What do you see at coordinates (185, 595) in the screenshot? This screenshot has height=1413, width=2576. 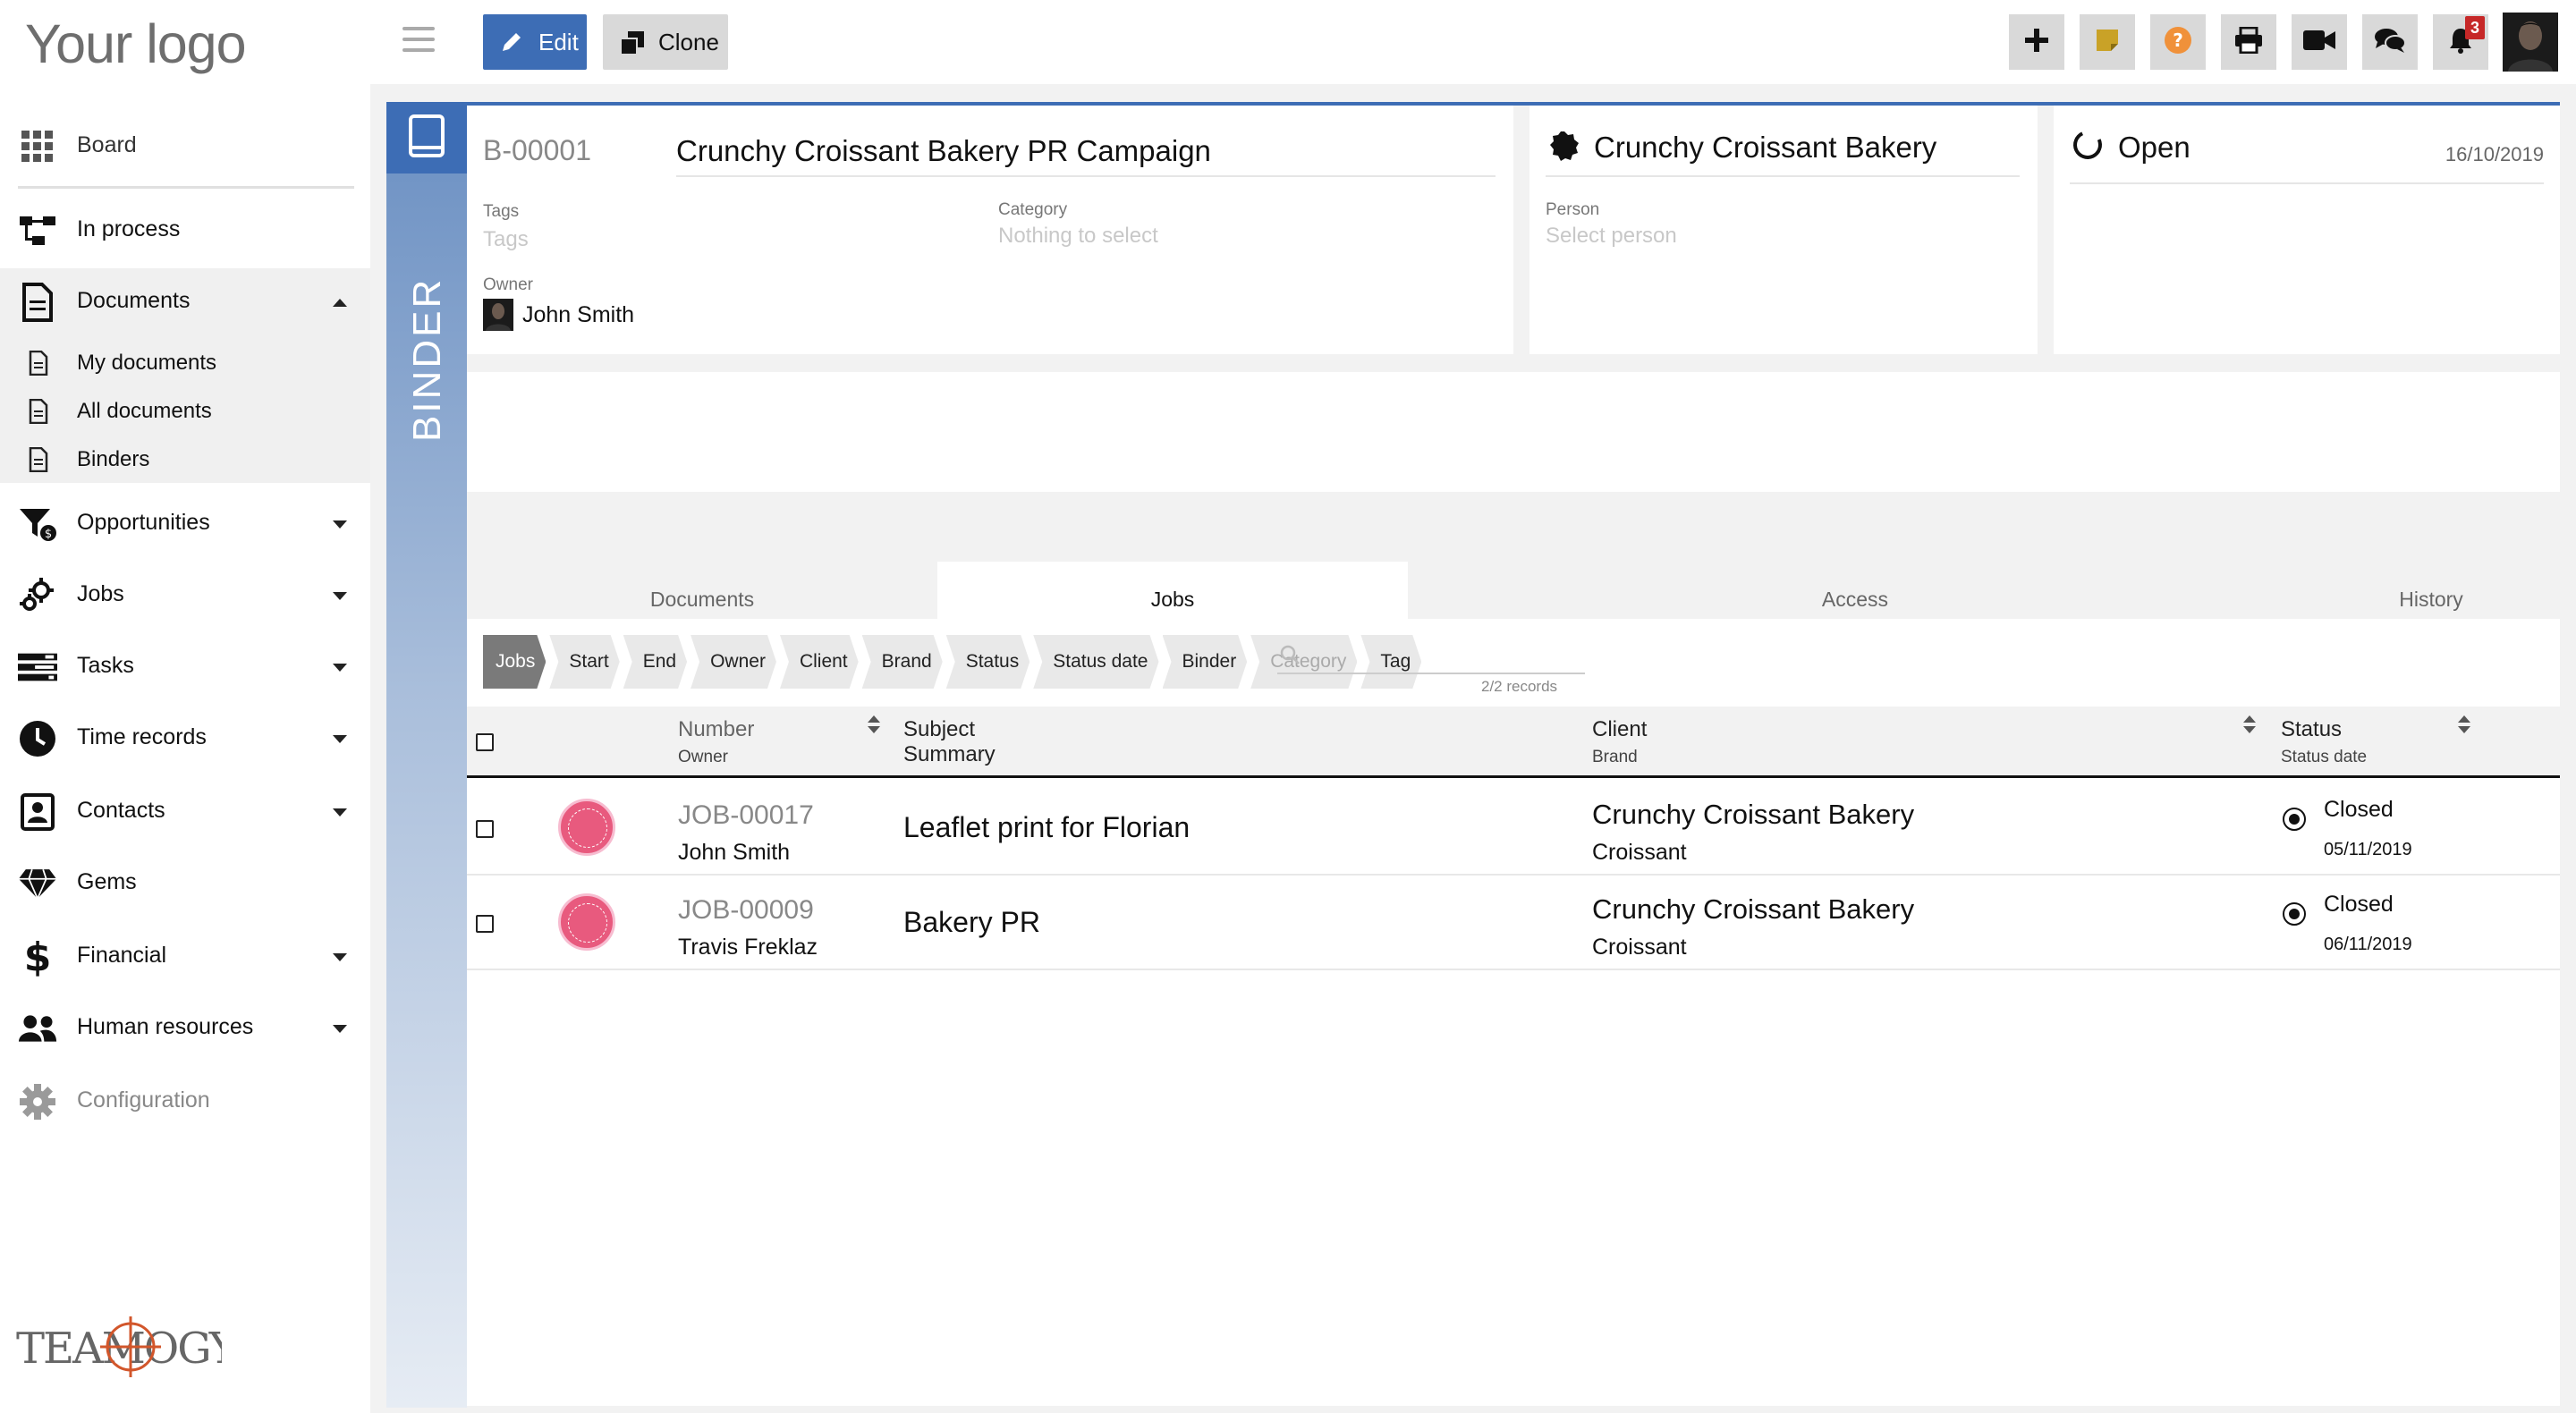 I see `sidebar-item-jobs: Jobs` at bounding box center [185, 595].